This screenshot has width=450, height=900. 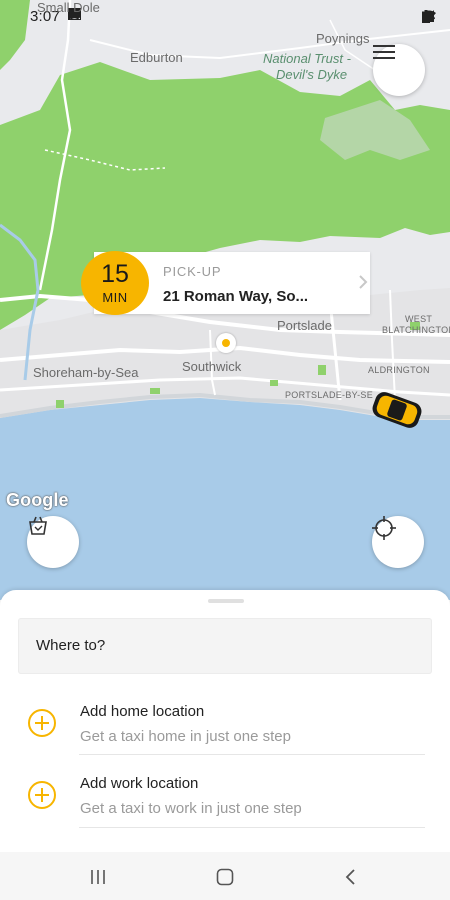 I want to click on recents-icon, so click(x=98, y=877).